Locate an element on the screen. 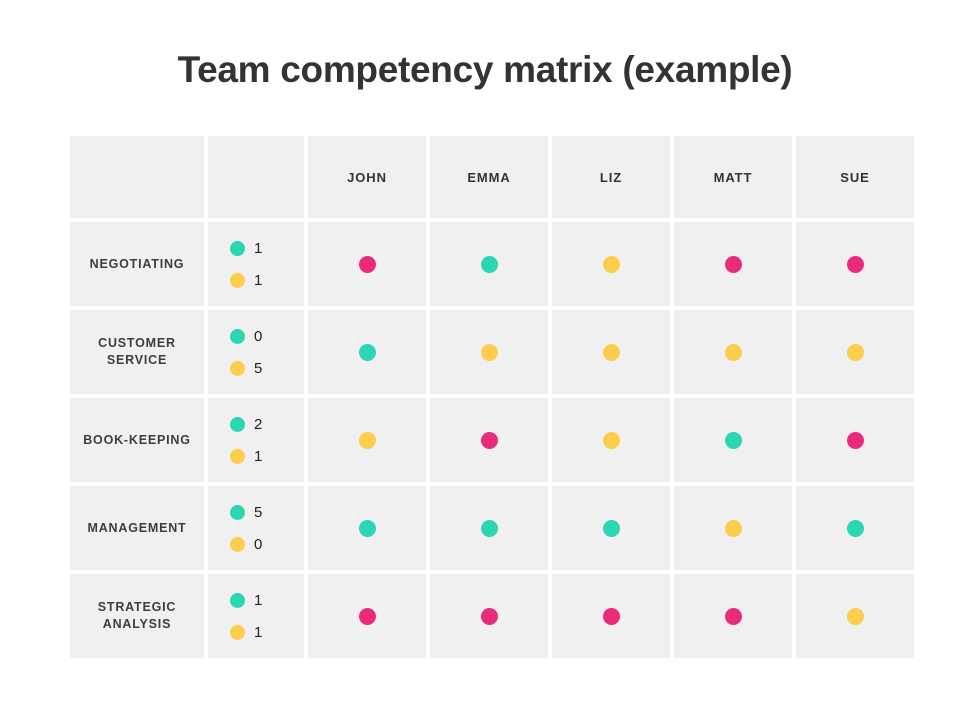 The image size is (970, 704). row-header-cell: NEGOTIATING is located at coordinates (137, 264).